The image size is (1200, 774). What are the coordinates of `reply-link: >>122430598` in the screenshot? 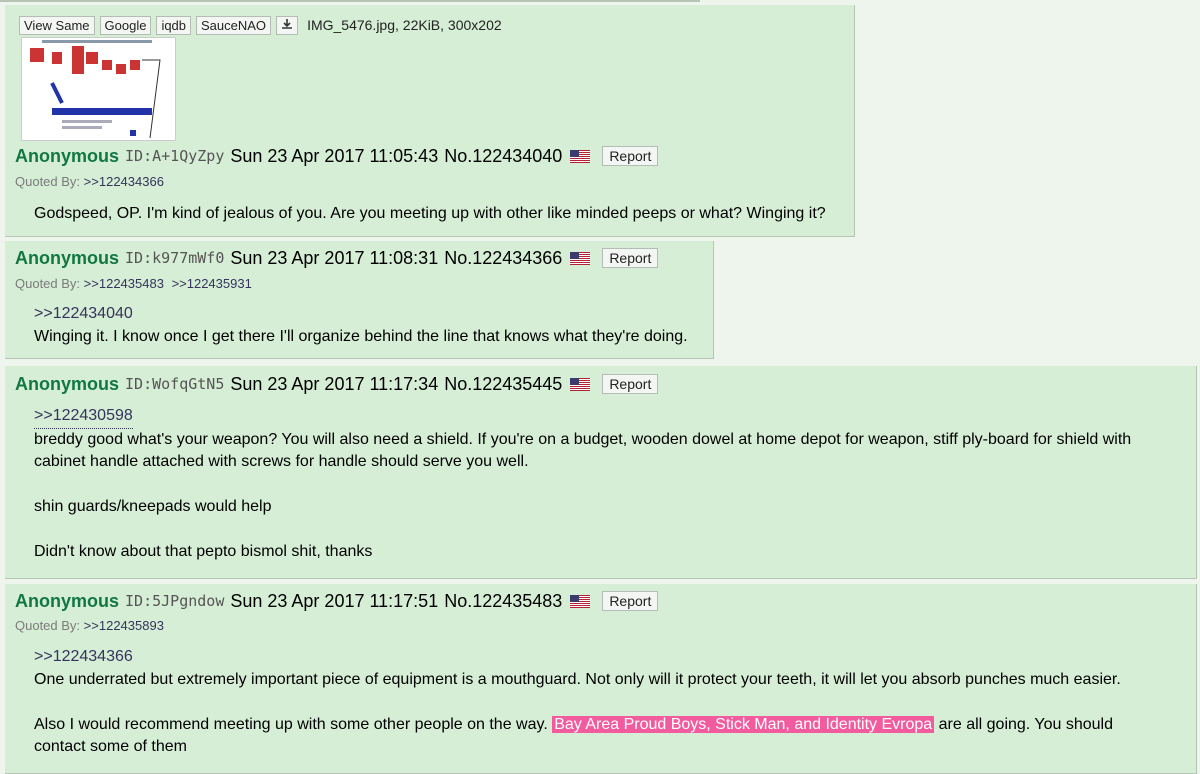 It's located at (83, 417).